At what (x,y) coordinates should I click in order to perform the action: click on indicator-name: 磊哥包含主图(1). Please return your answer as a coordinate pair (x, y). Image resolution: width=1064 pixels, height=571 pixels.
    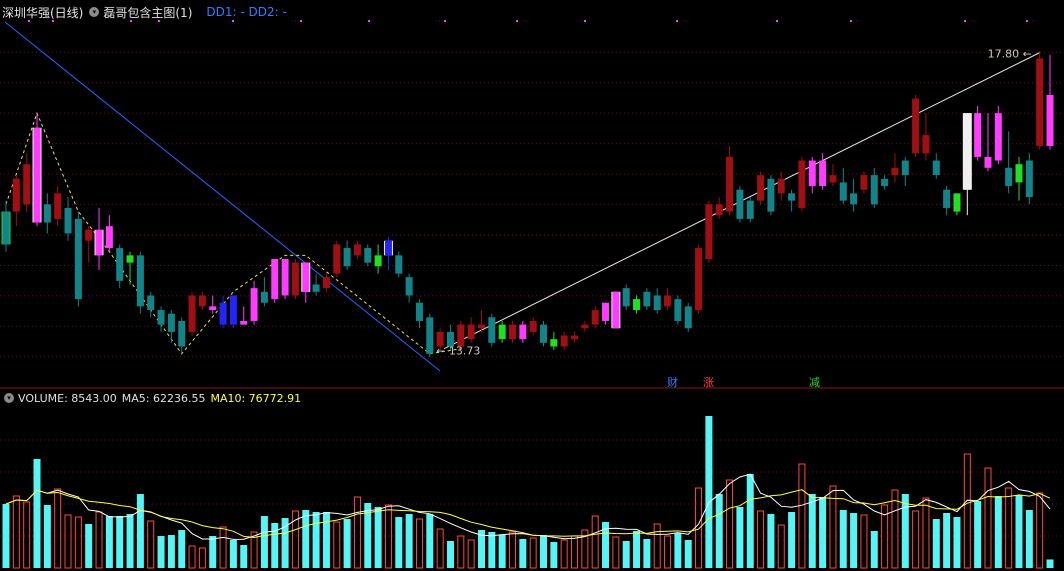
    Looking at the image, I should click on (147, 12).